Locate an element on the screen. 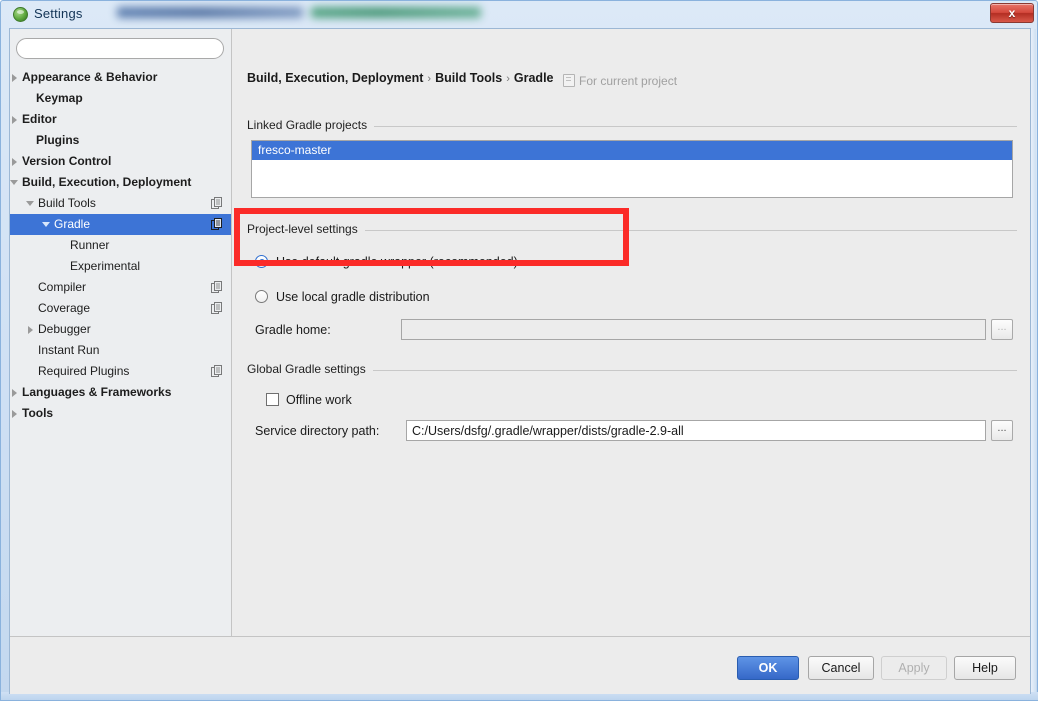  sidebar-item-label: Gradle is located at coordinates (72, 224).